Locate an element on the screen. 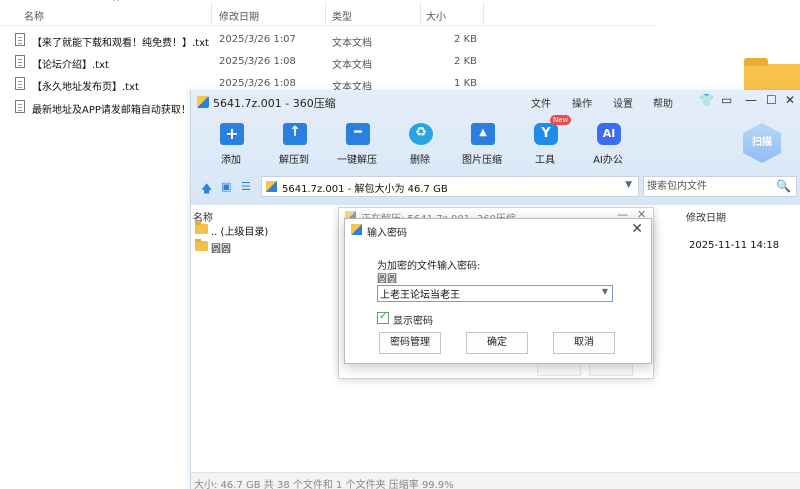 This screenshot has height=489, width=800. password-combobox: ▼ is located at coordinates (495, 293).